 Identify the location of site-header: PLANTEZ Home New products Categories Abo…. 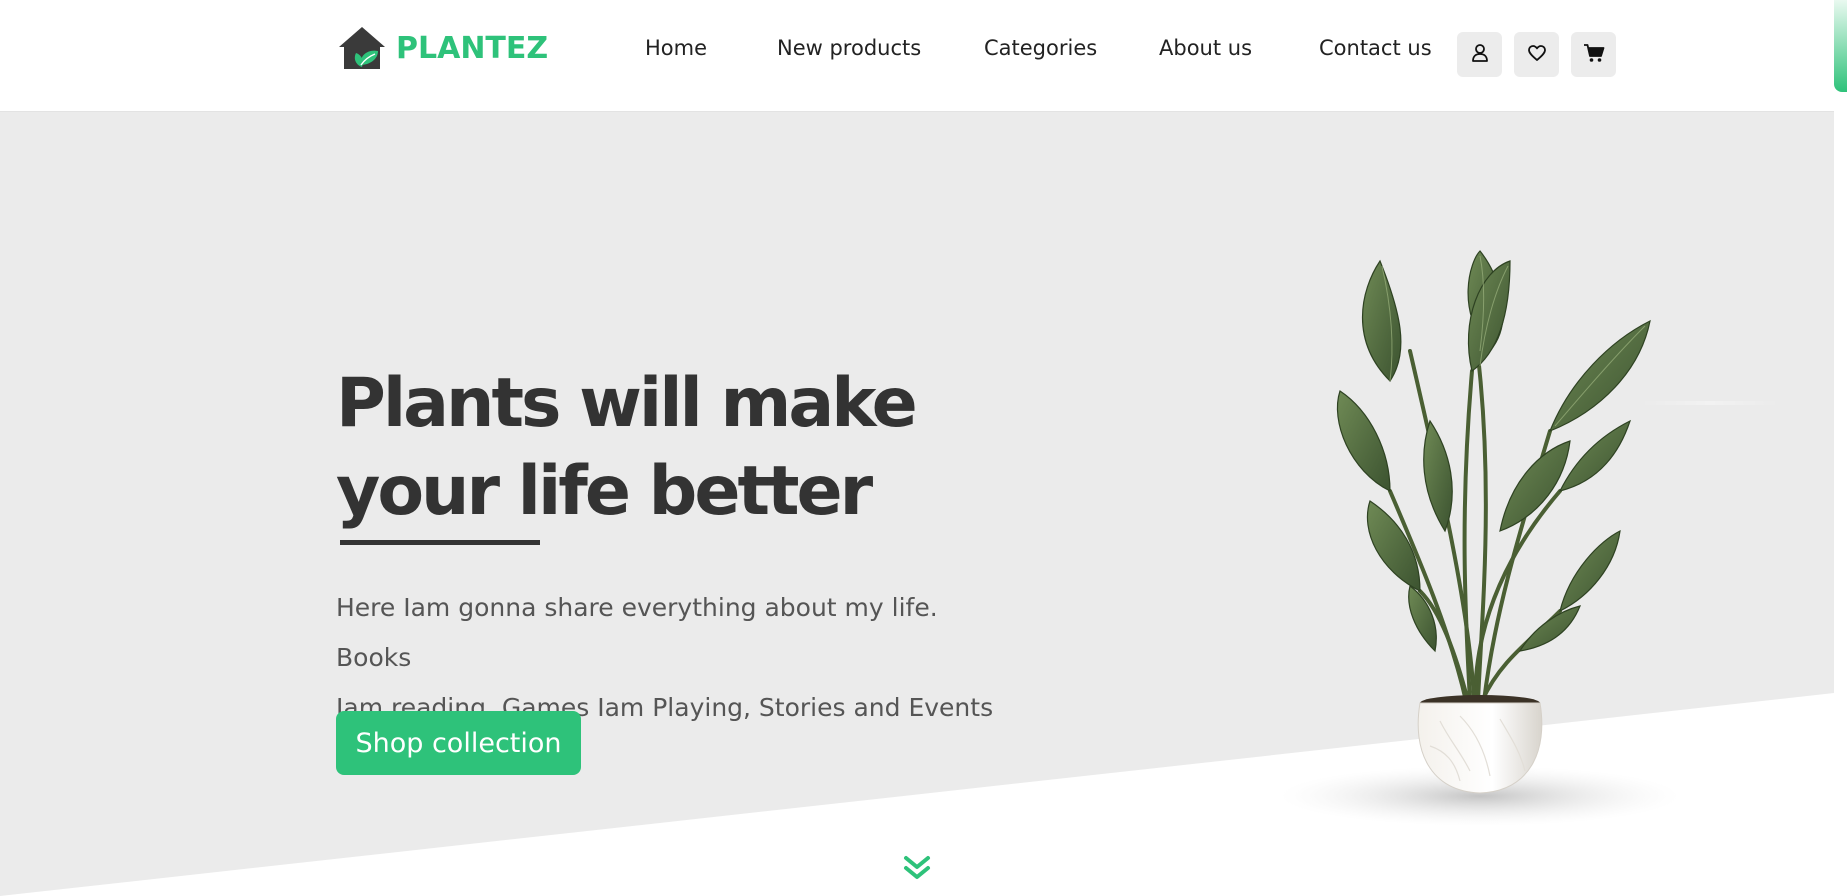
(917, 55).